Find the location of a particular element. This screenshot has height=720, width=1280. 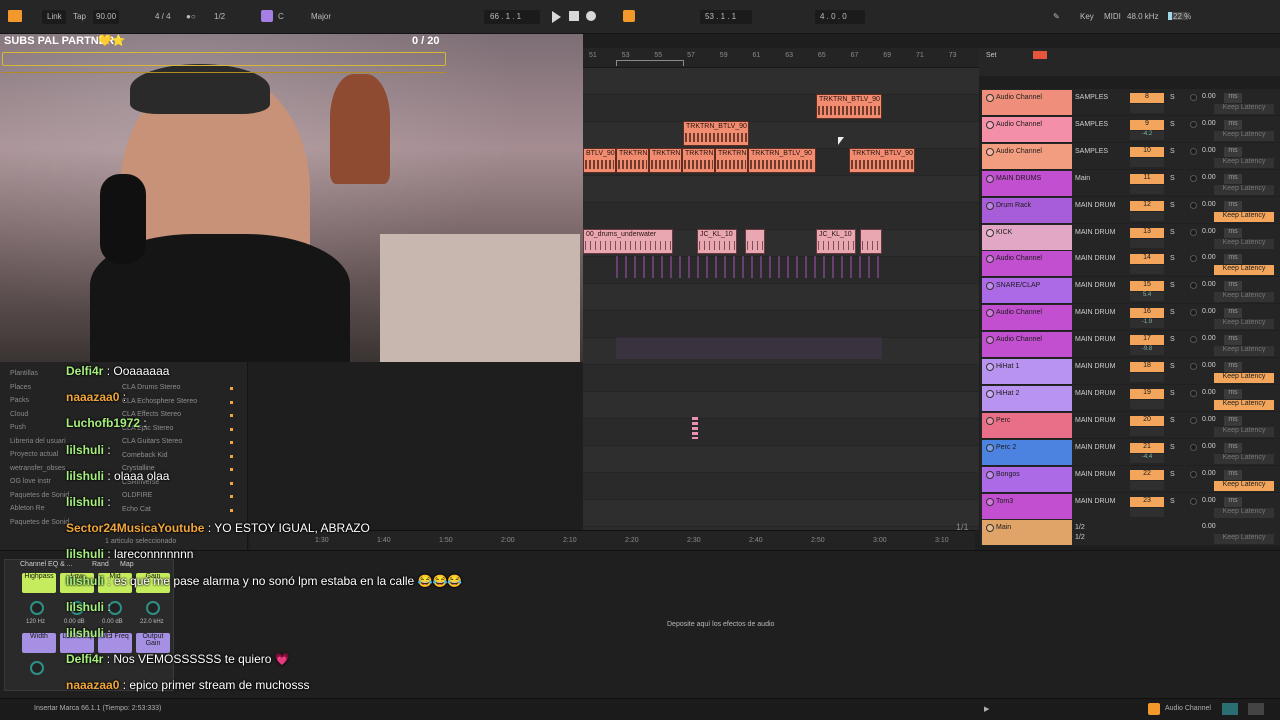

audio-clip is located at coordinates (871, 241).